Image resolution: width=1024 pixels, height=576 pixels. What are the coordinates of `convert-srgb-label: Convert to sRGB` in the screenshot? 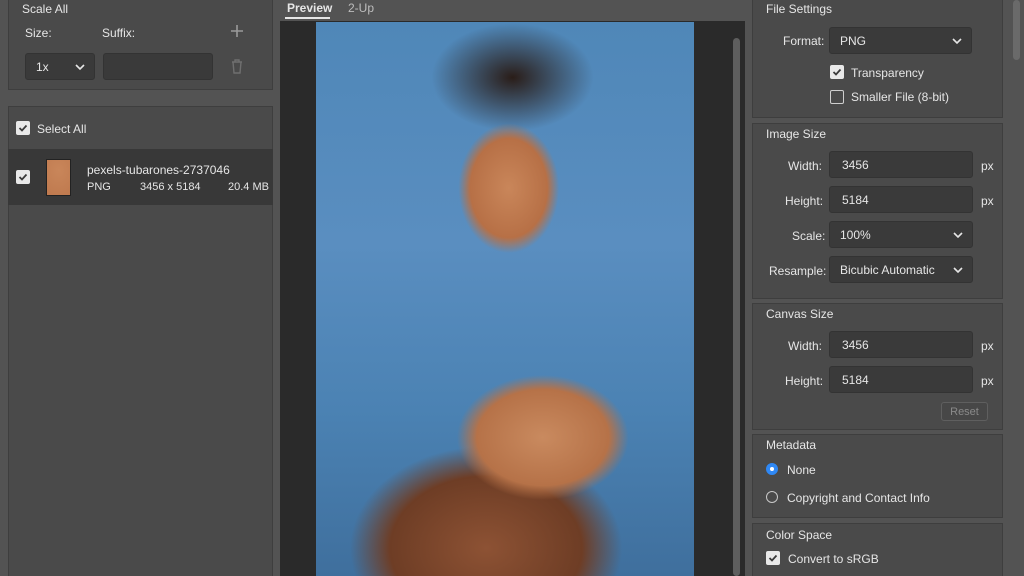 It's located at (833, 559).